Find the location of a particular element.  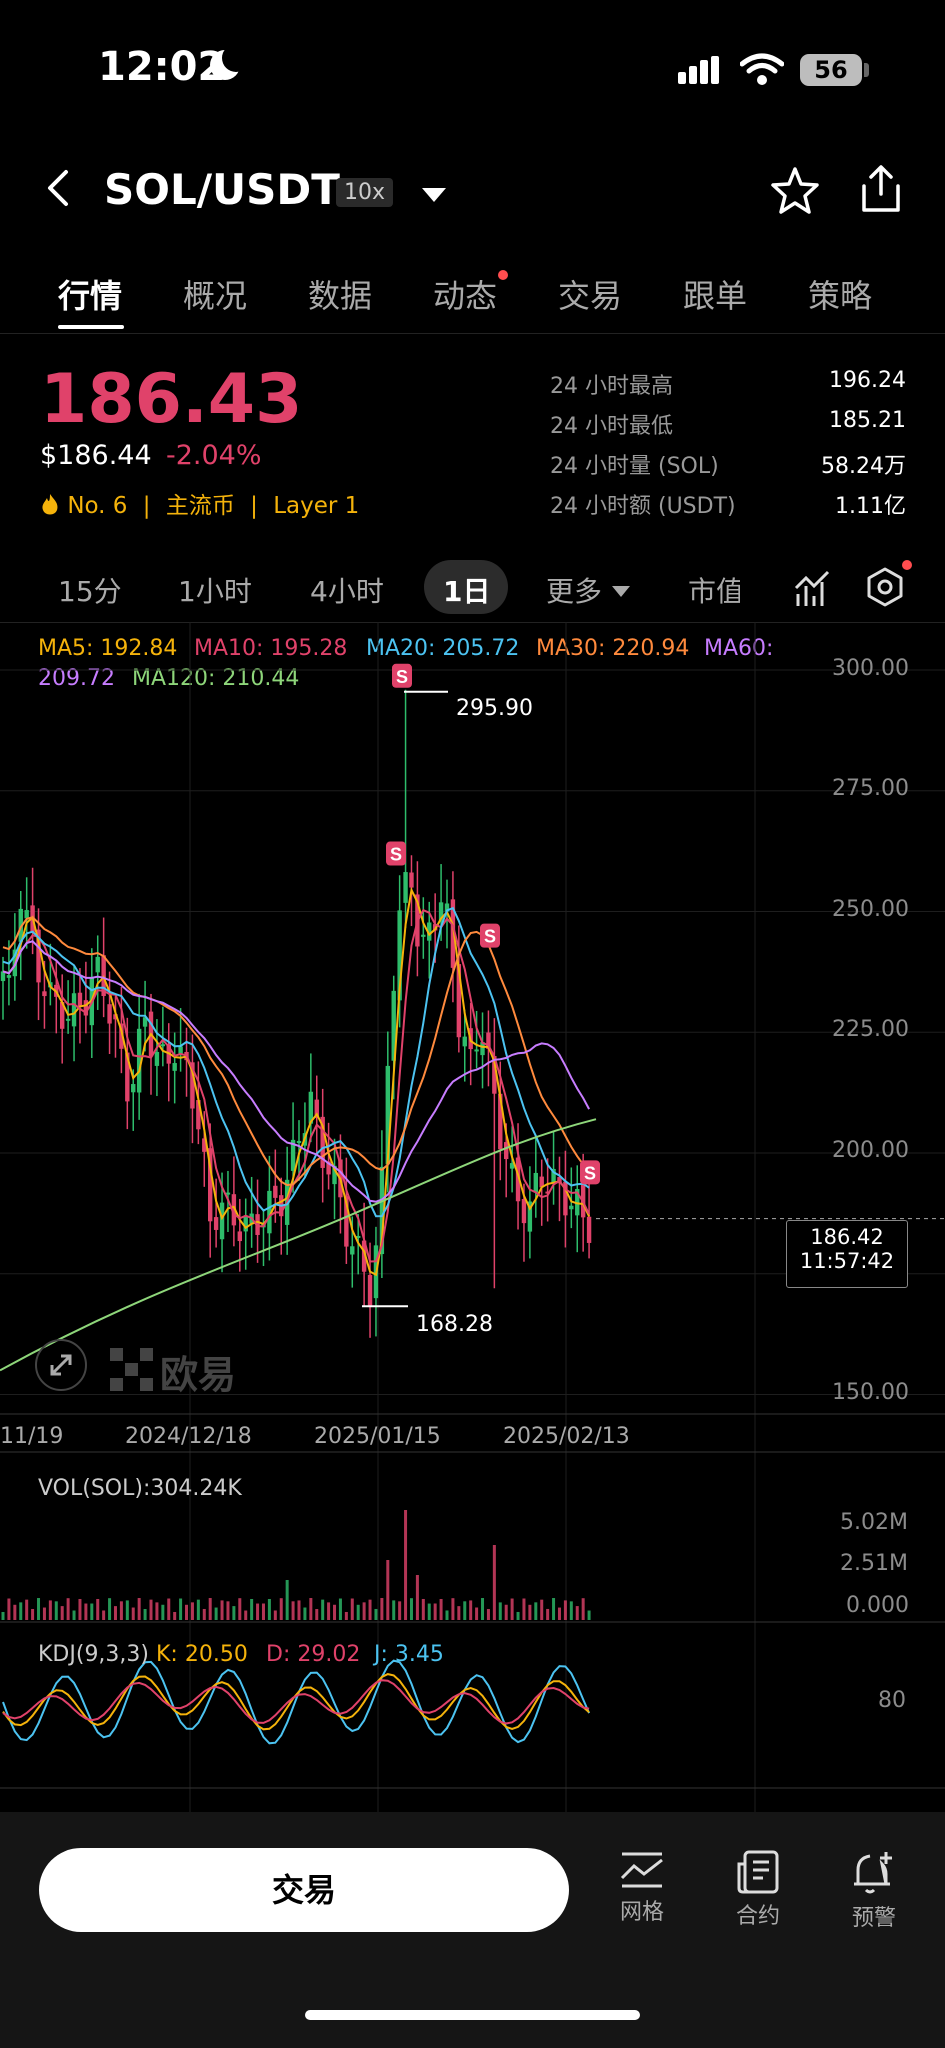

sell-signal-label: S is located at coordinates (490, 937).